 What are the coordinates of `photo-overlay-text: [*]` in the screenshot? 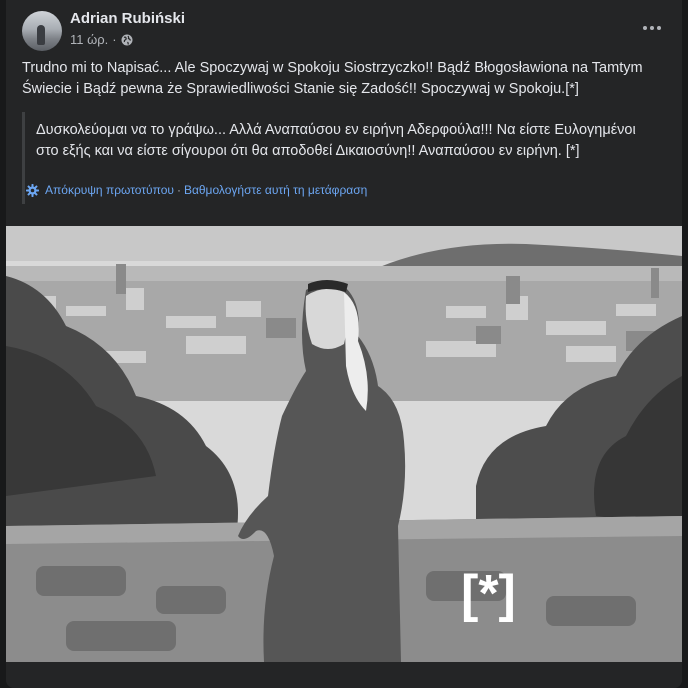 It's located at (488, 594).